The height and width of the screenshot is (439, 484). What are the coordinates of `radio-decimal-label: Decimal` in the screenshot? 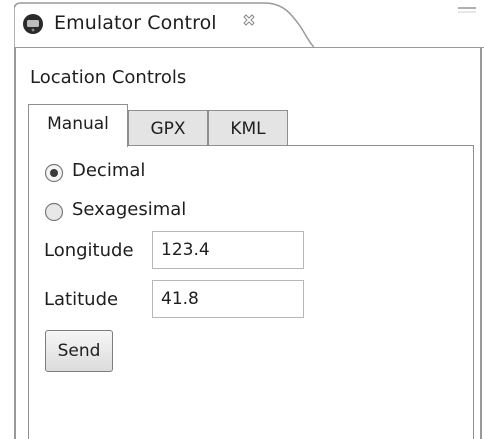 It's located at (109, 170).